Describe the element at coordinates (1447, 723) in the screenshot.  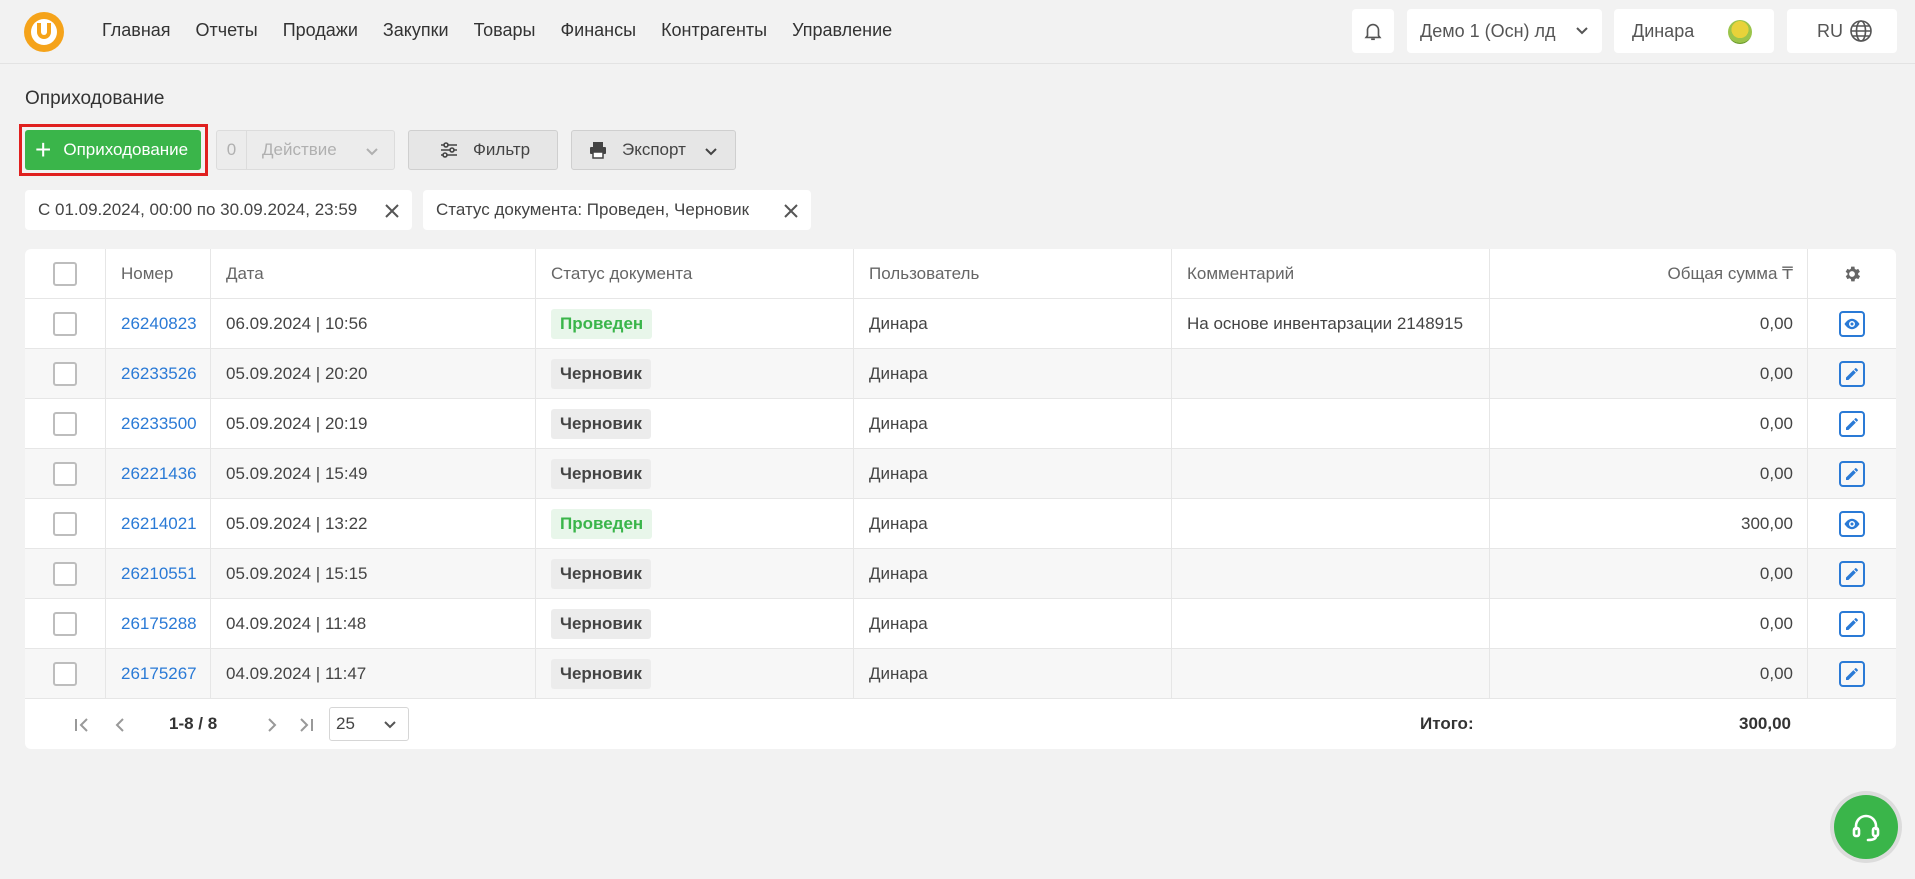
I see `total-label: Итого:` at that location.